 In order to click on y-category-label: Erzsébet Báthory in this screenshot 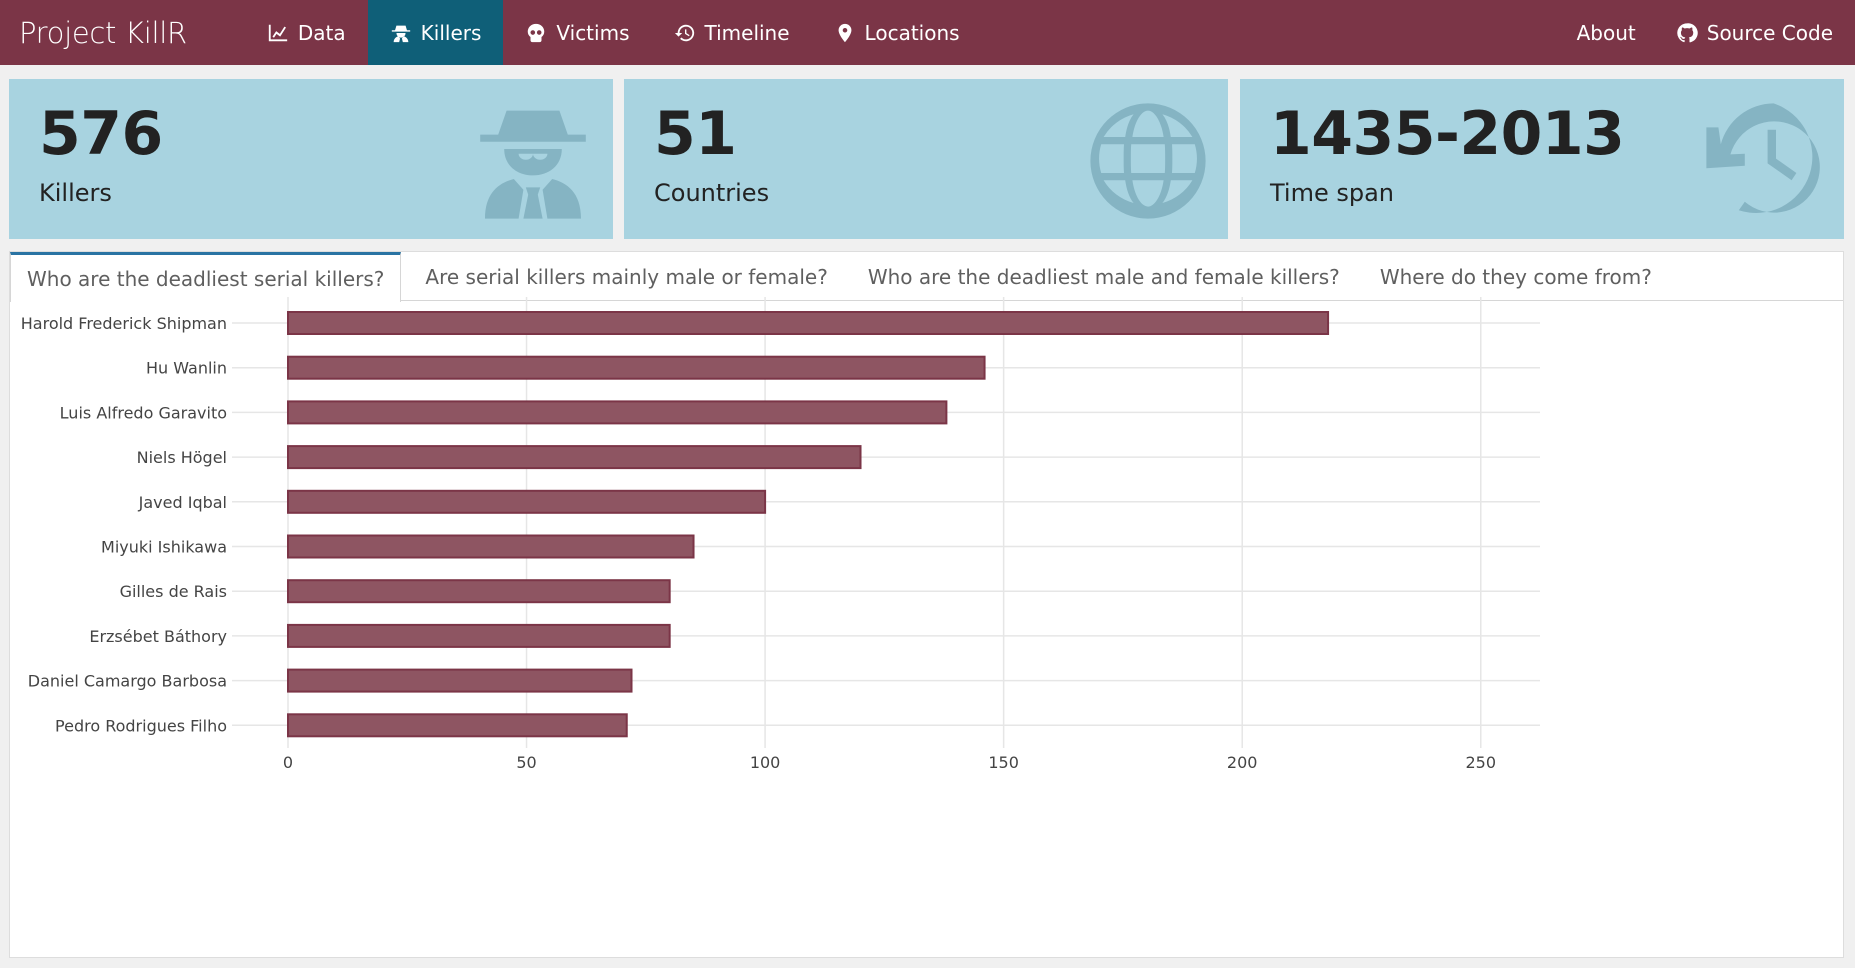, I will do `click(158, 636)`.